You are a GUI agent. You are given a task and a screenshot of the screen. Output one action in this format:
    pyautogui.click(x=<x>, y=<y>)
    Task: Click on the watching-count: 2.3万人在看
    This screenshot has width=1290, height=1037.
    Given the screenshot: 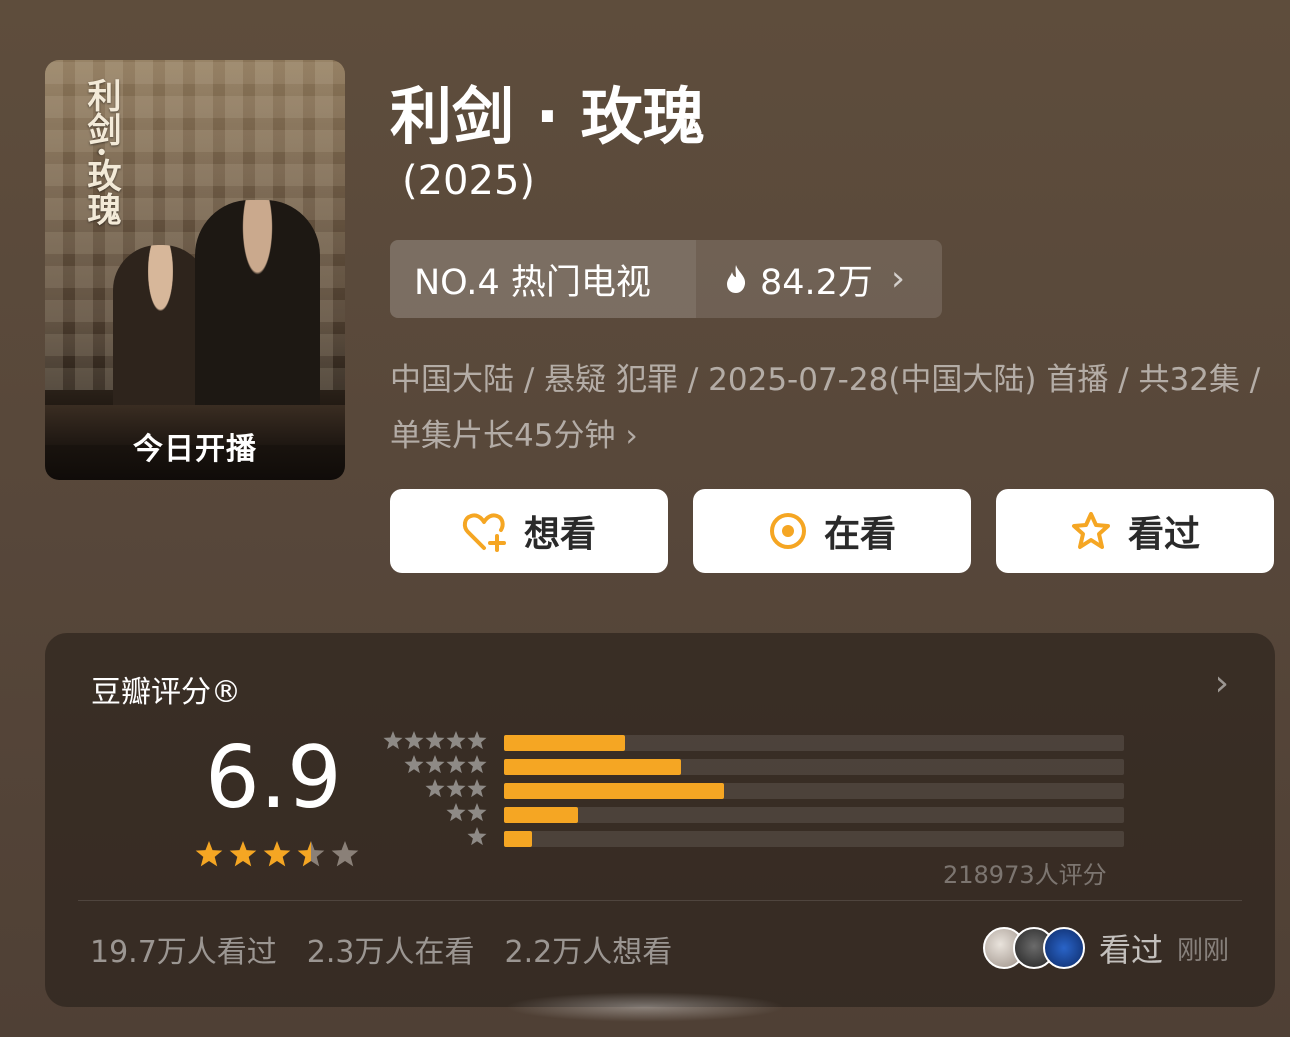 What is the action you would take?
    pyautogui.click(x=390, y=952)
    